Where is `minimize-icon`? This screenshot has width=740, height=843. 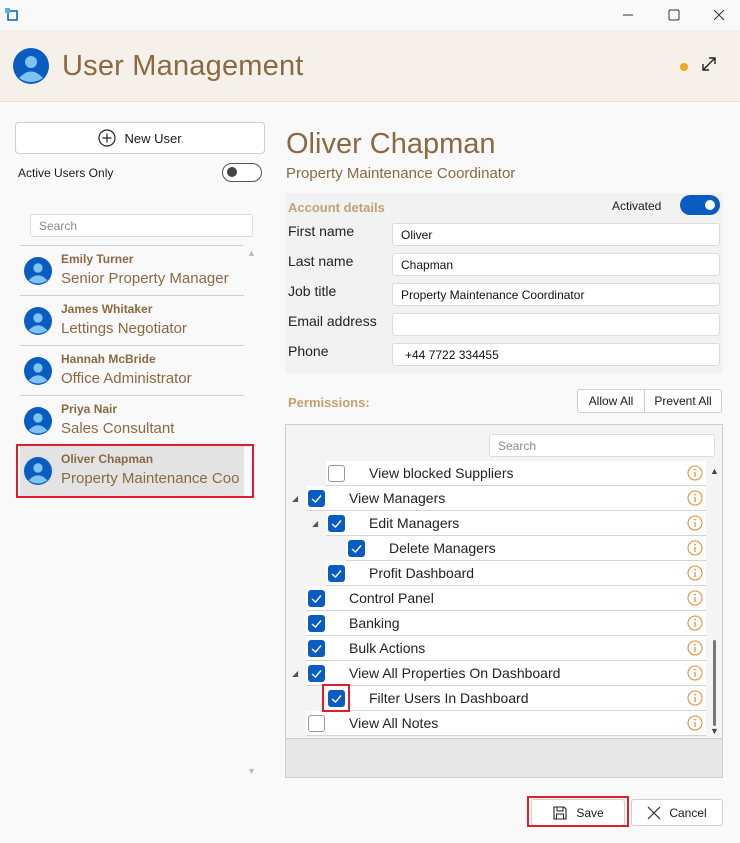 minimize-icon is located at coordinates (628, 15).